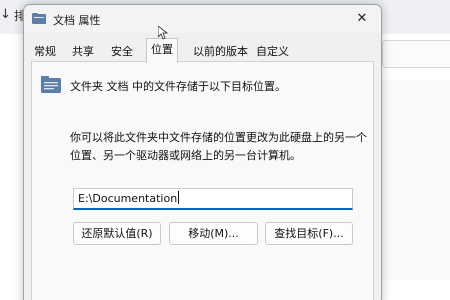  I want to click on text-caret, so click(179, 197).